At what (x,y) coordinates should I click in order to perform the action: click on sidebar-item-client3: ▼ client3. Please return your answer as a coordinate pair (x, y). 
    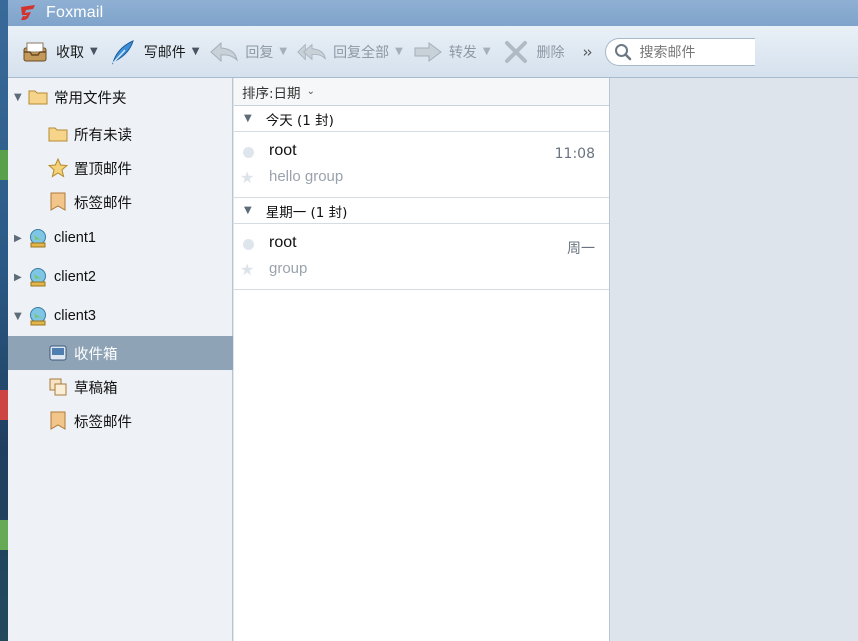
    Looking at the image, I should click on (120, 316).